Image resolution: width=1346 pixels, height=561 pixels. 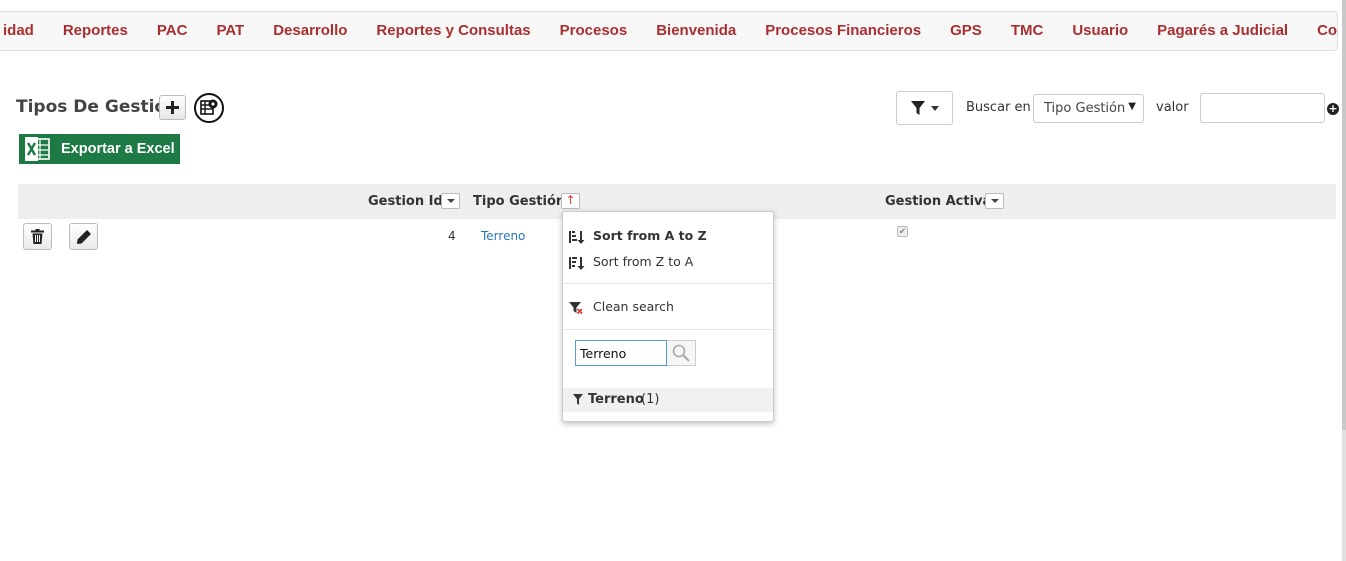 I want to click on menu-item-gps: GPS, so click(x=965, y=31).